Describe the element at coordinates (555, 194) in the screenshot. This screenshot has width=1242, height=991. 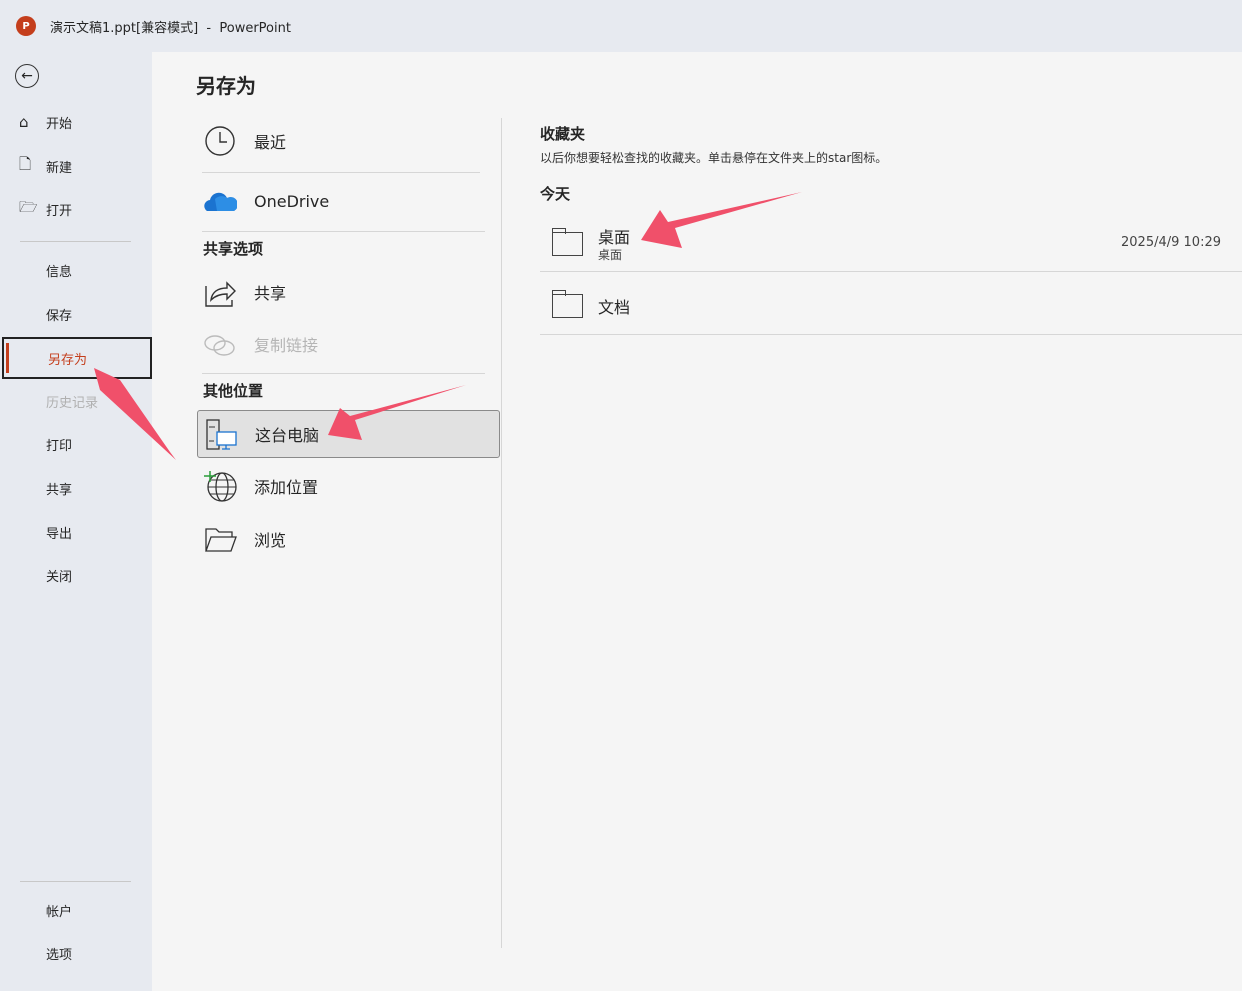
I see `today-heading: 今天` at that location.